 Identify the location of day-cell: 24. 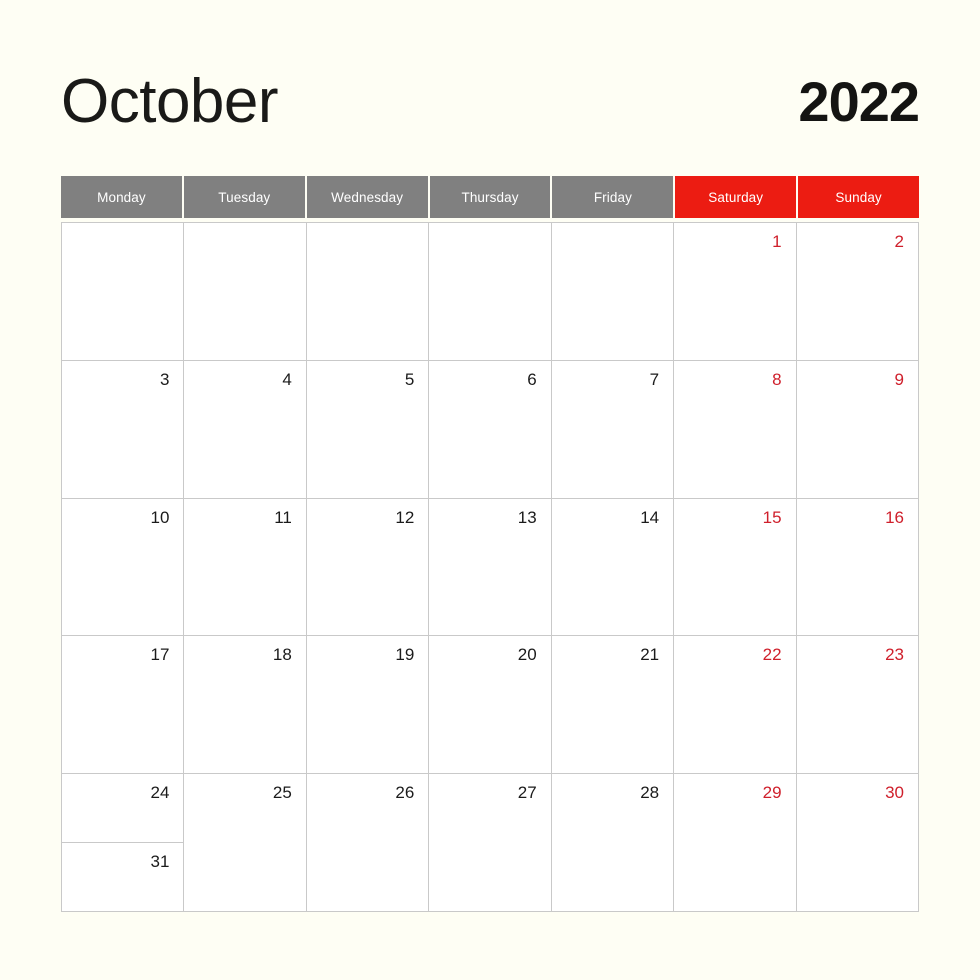
(123, 808).